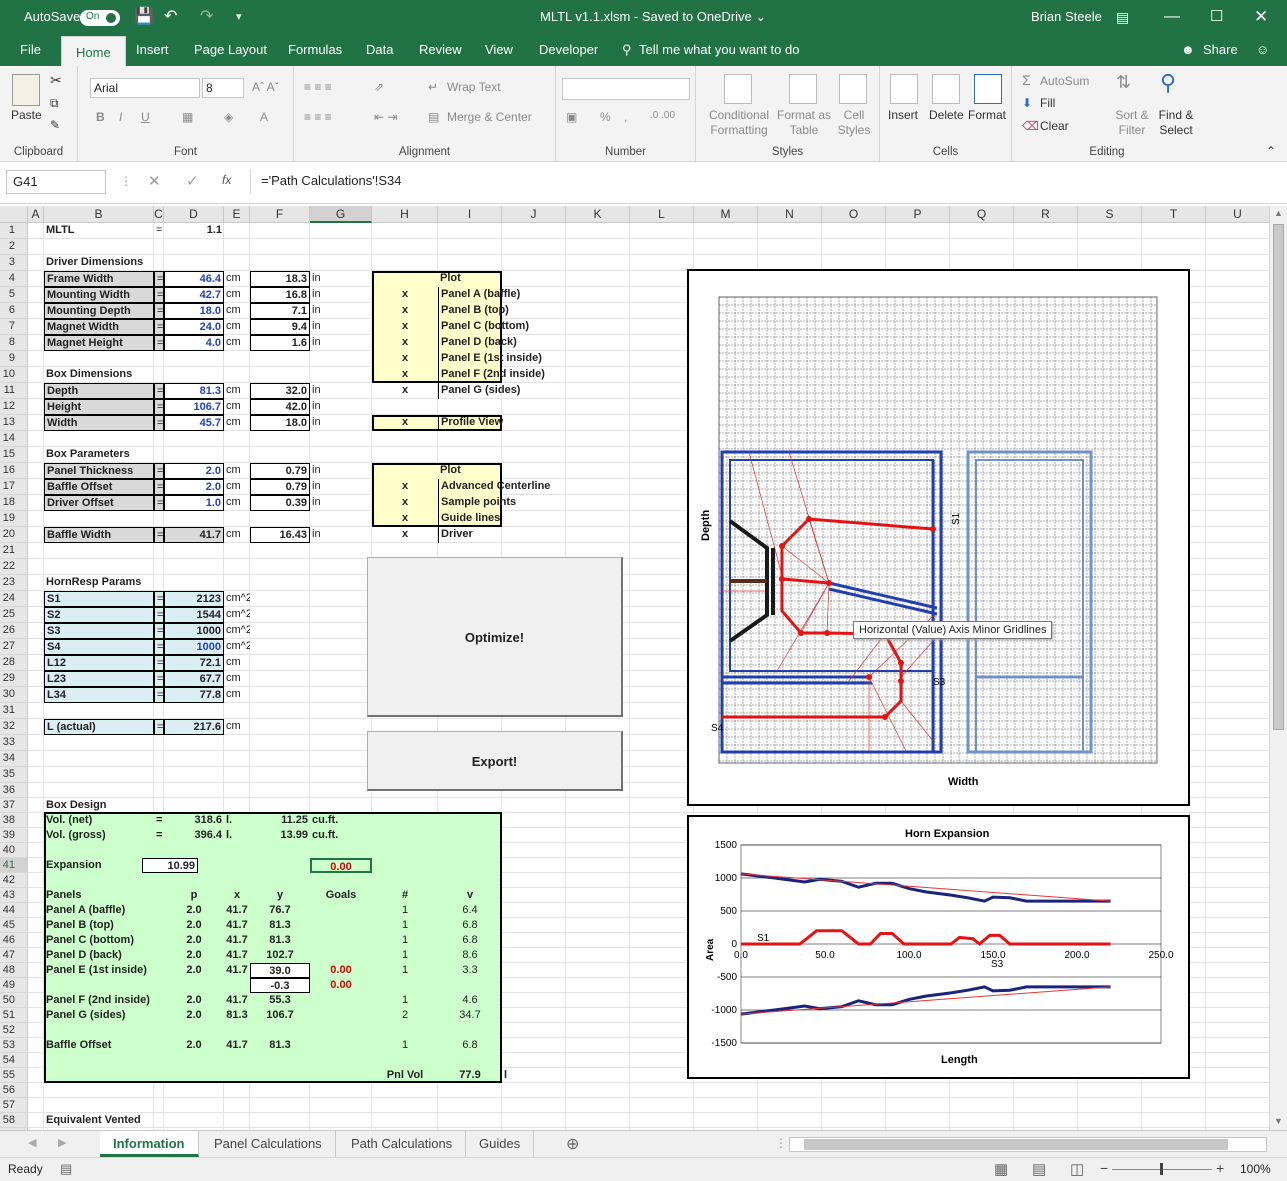 Image resolution: width=1287 pixels, height=1181 pixels. Describe the element at coordinates (99, 695) in the screenshot. I see `horn-label: L34` at that location.